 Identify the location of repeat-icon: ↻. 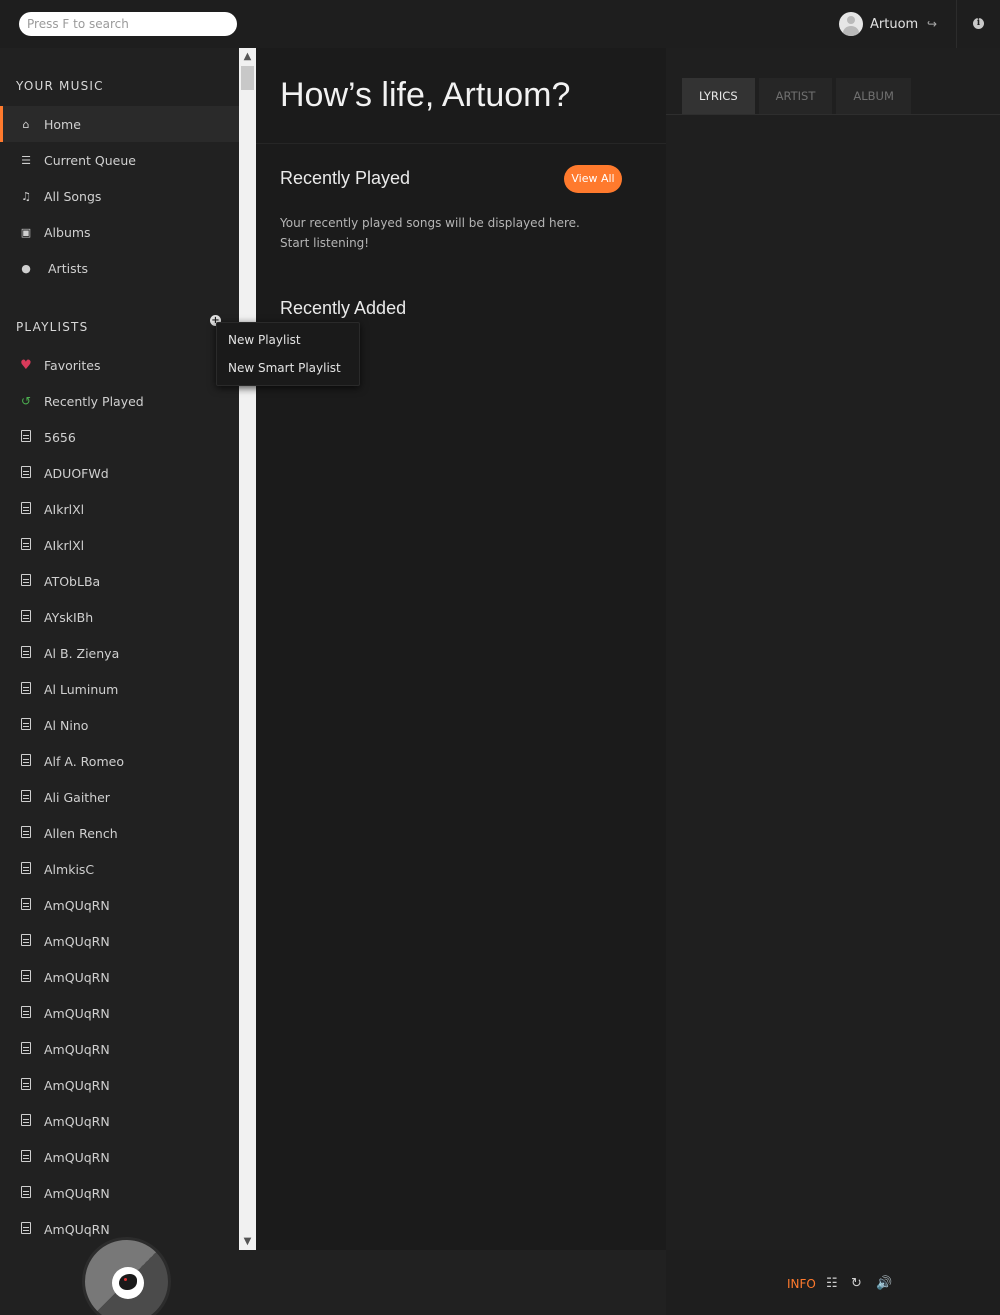
(856, 1283).